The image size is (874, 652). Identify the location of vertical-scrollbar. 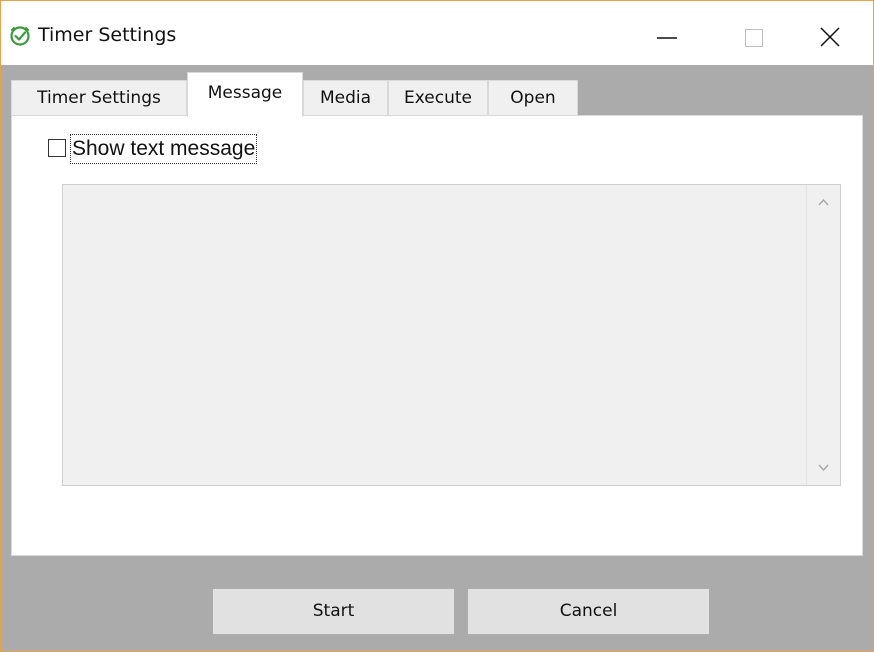
(823, 335).